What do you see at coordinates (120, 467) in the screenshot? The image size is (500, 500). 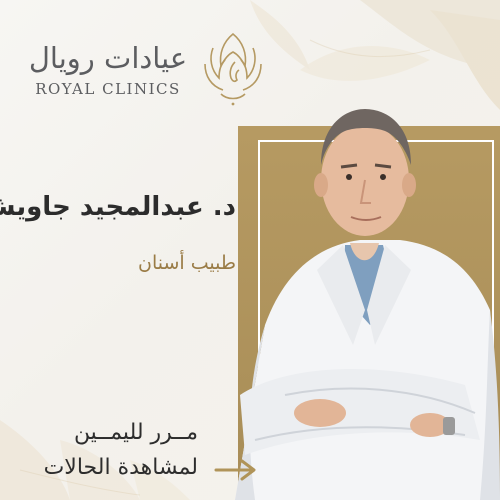 I see `view-cases-instruction: لمشاهدة الحالات` at bounding box center [120, 467].